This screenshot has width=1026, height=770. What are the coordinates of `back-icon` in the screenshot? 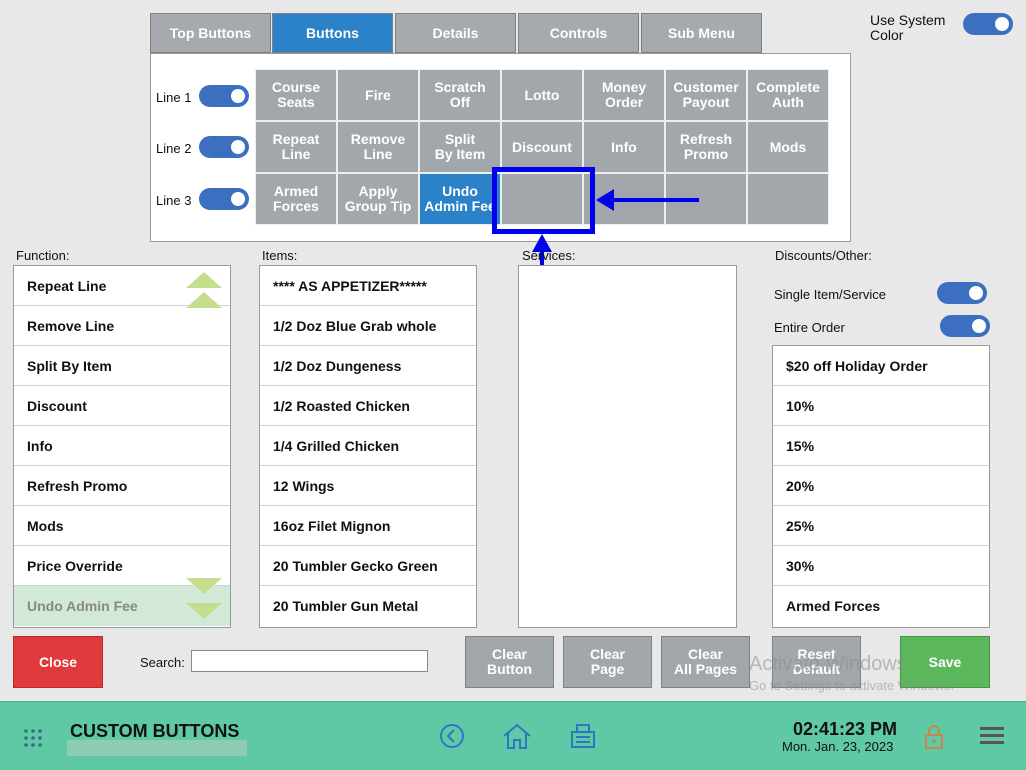 It's located at (452, 736).